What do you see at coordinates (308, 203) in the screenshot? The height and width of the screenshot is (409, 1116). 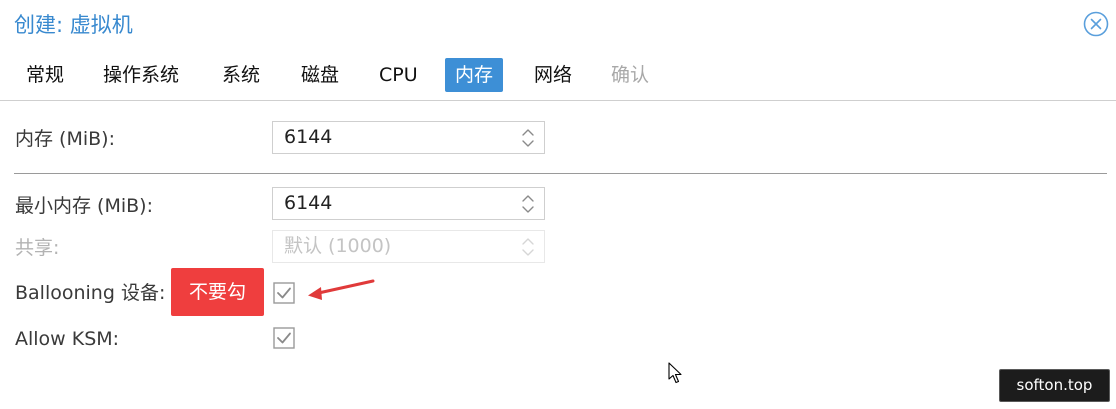 I see `min-memory-value: 6144` at bounding box center [308, 203].